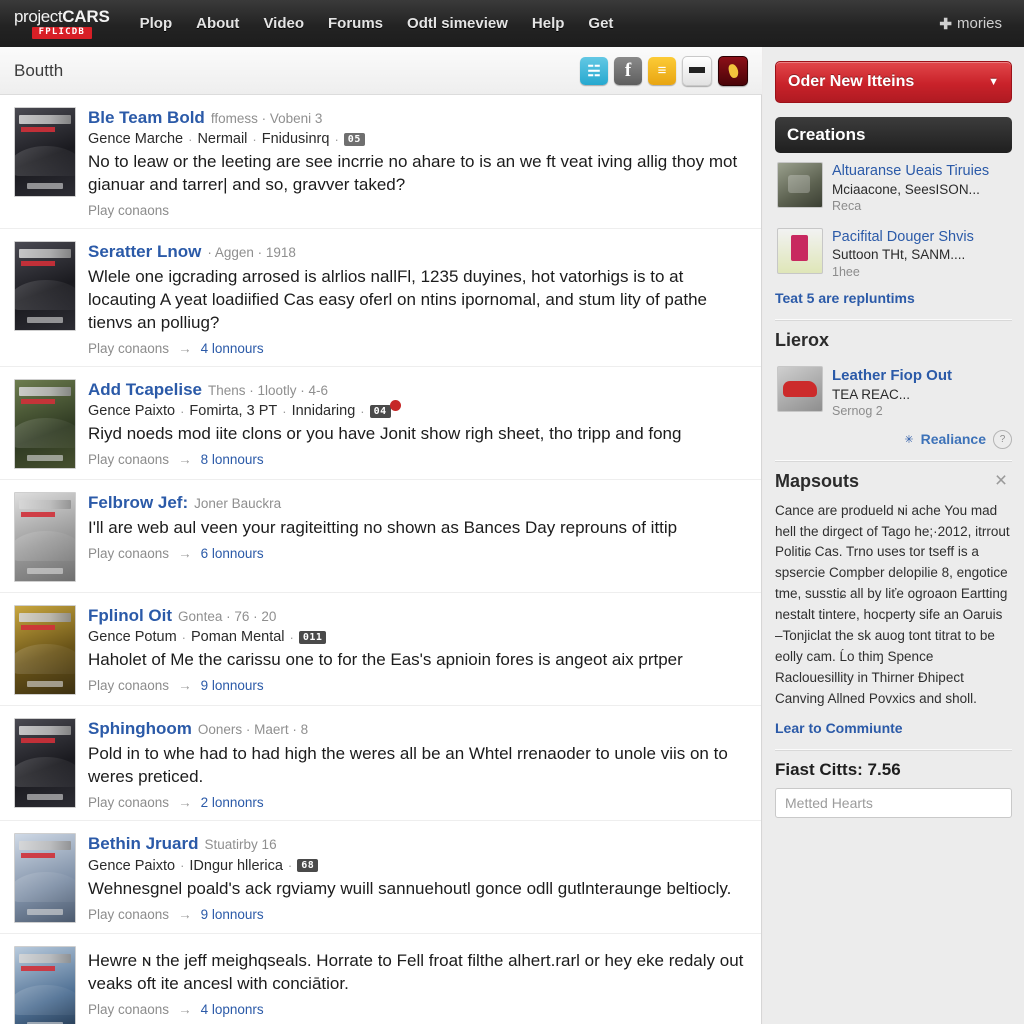  I want to click on nav-item-forums: Forums, so click(355, 23).